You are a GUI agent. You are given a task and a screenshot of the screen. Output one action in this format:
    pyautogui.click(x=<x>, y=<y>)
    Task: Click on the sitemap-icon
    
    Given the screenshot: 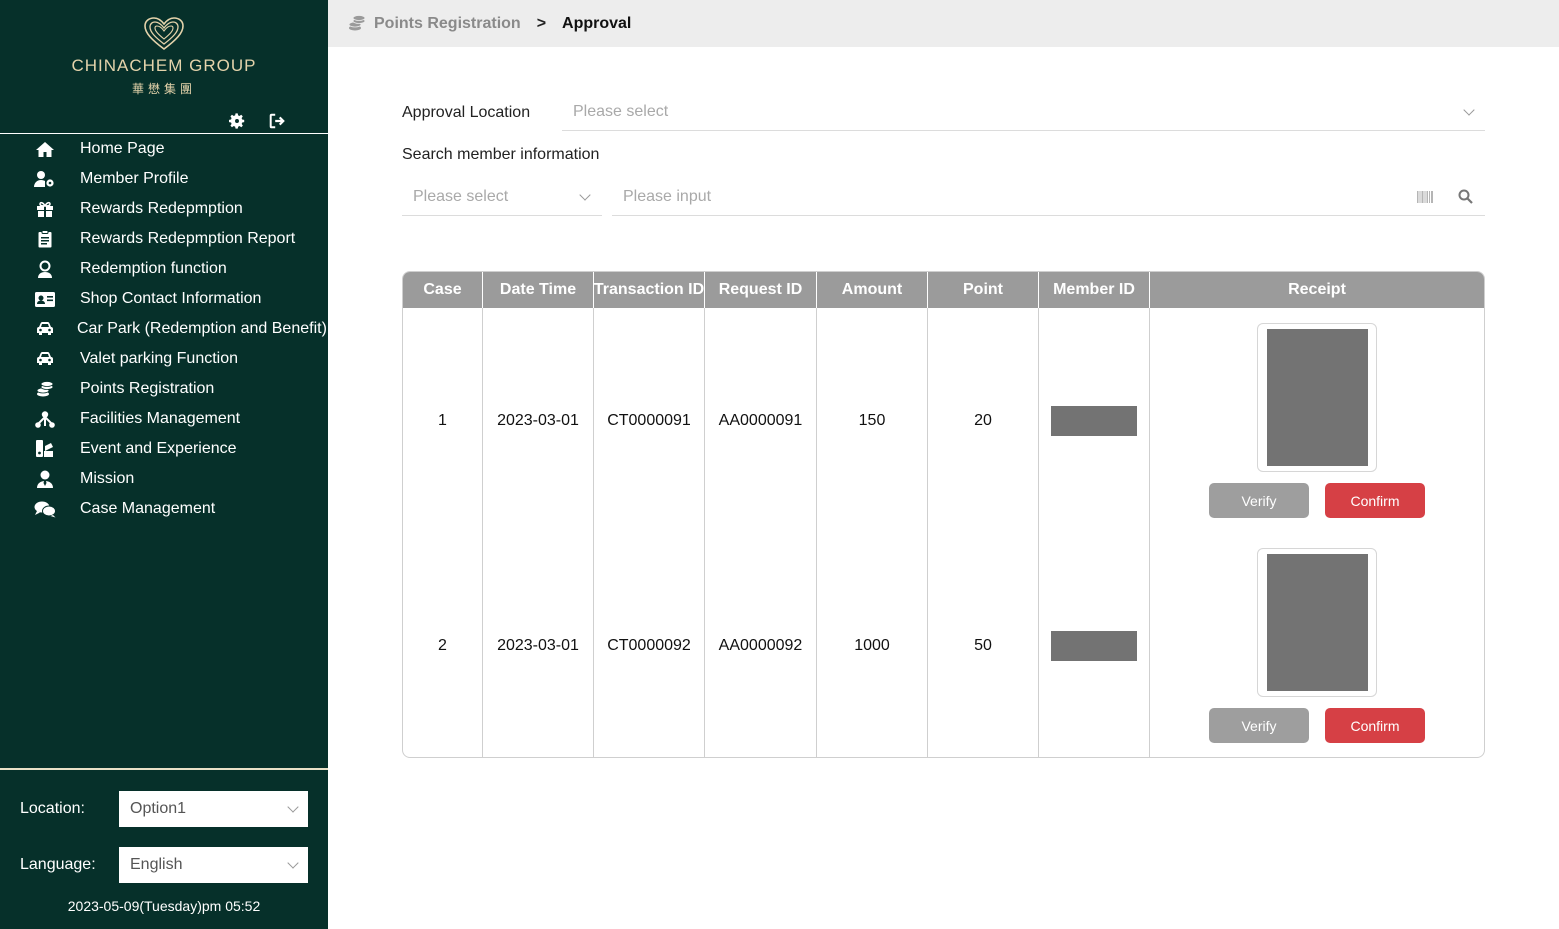 What is the action you would take?
    pyautogui.click(x=45, y=419)
    